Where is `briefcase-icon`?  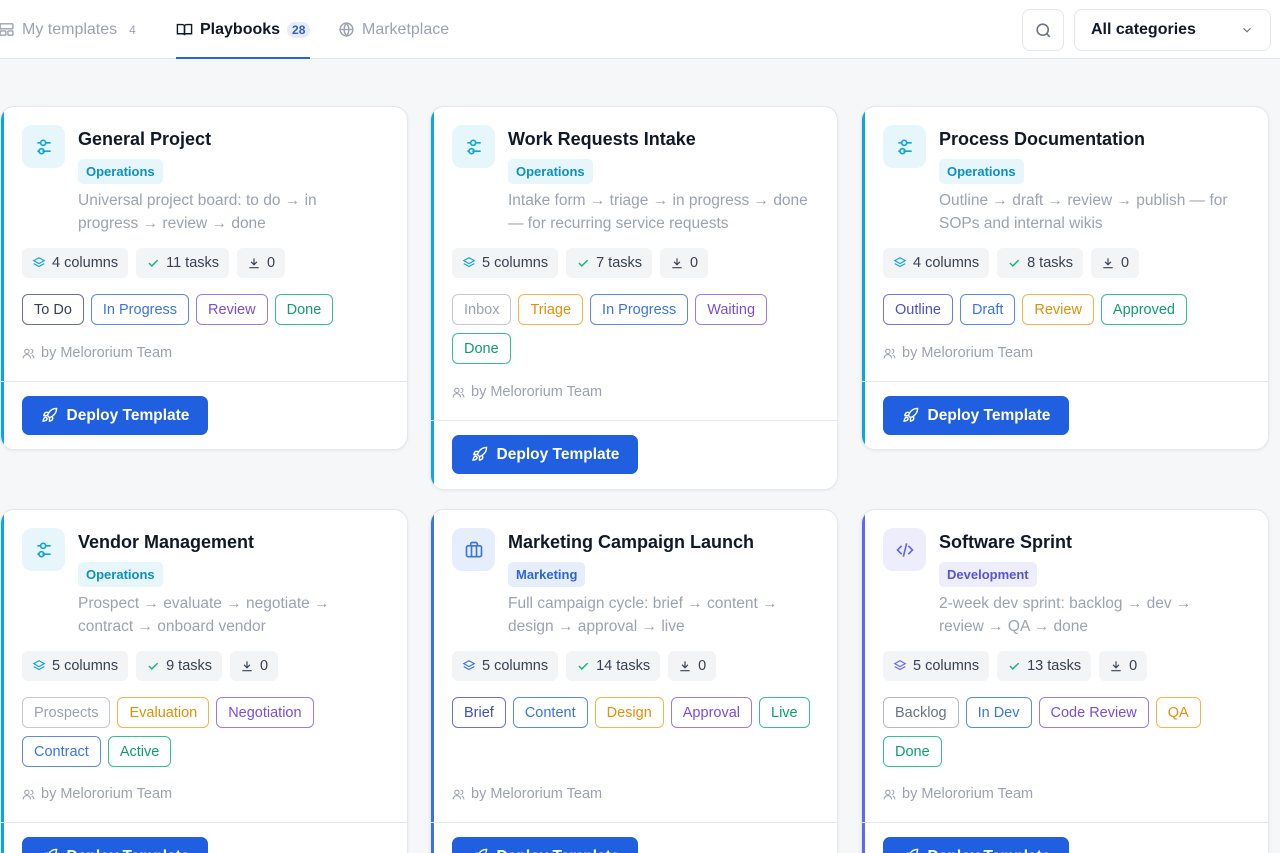
briefcase-icon is located at coordinates (473, 549).